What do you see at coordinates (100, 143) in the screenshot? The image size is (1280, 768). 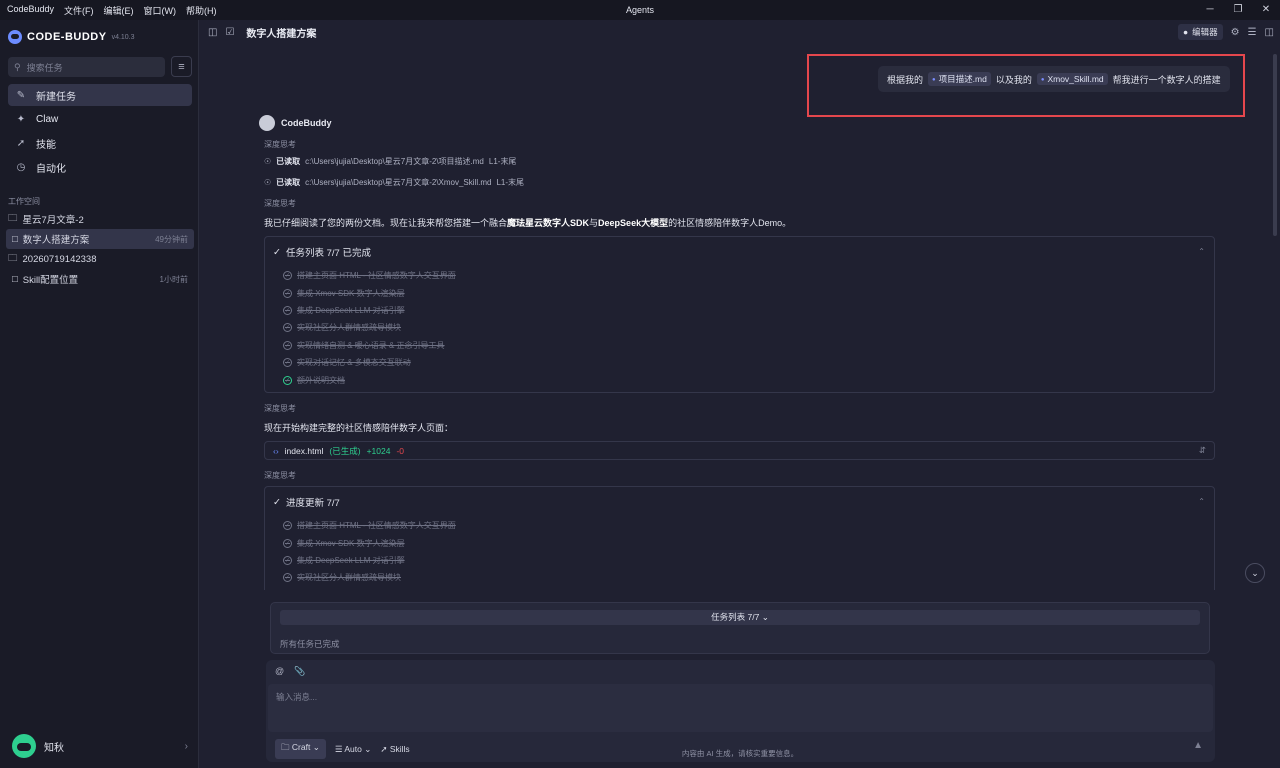 I see `sidebar-item-skills: ➚ 技能` at bounding box center [100, 143].